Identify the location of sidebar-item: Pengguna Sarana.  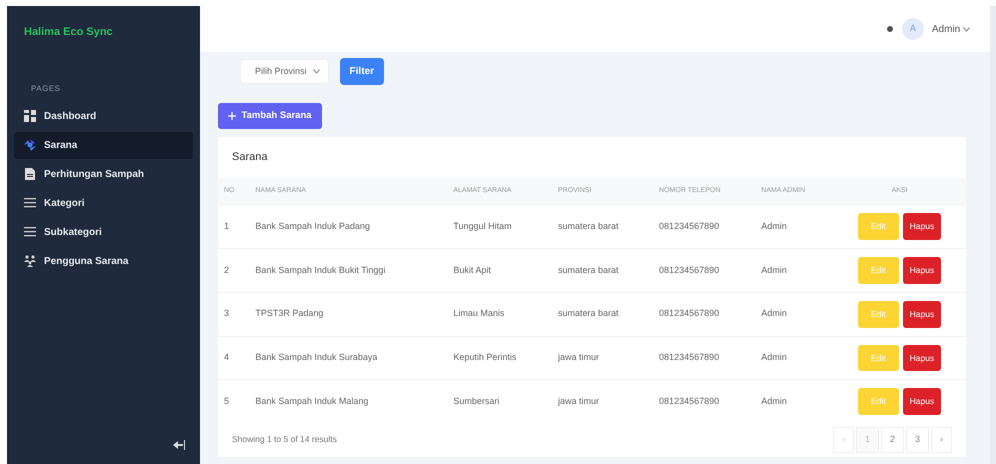
(103, 261).